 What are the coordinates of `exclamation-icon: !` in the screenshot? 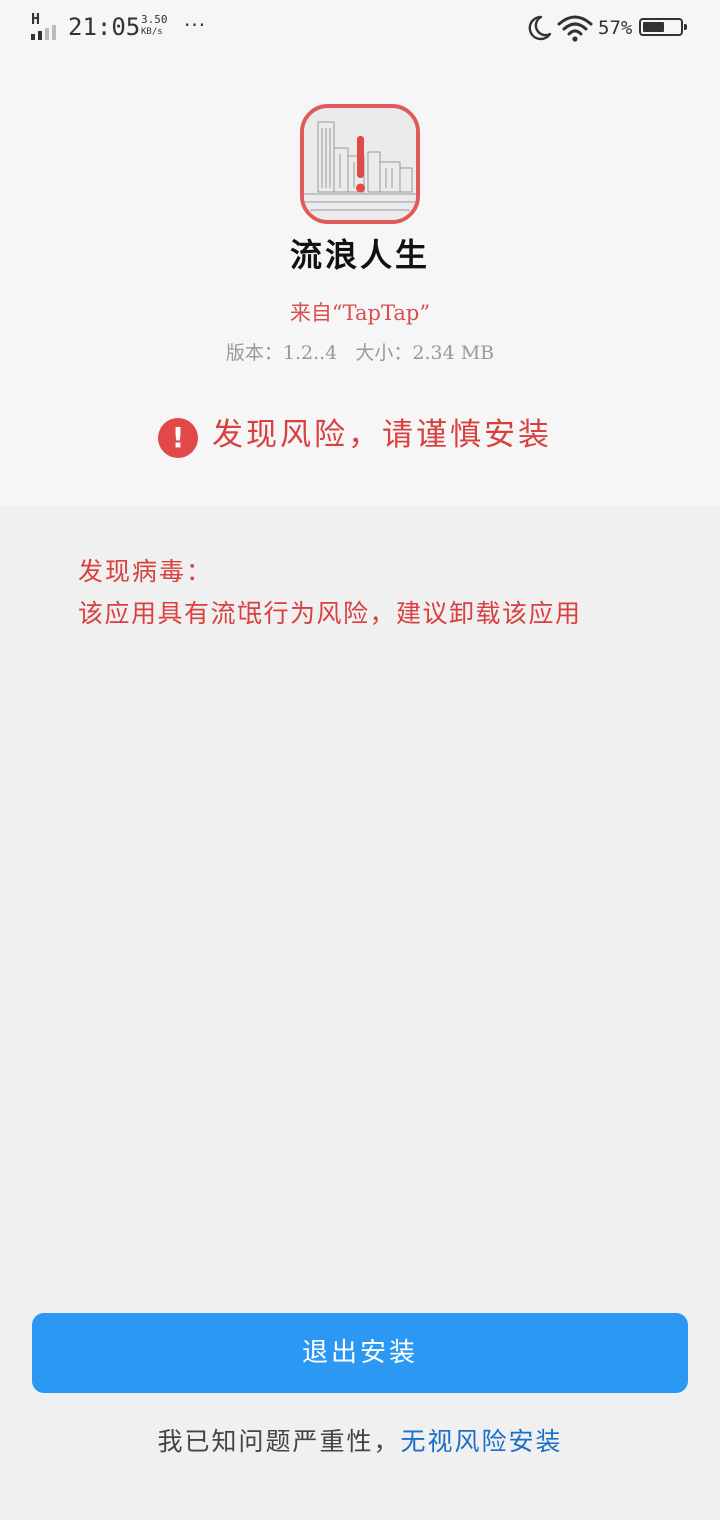 It's located at (178, 438).